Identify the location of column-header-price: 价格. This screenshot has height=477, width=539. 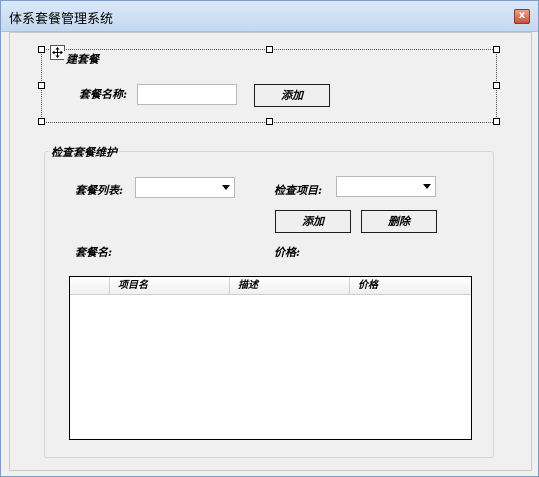
(410, 285).